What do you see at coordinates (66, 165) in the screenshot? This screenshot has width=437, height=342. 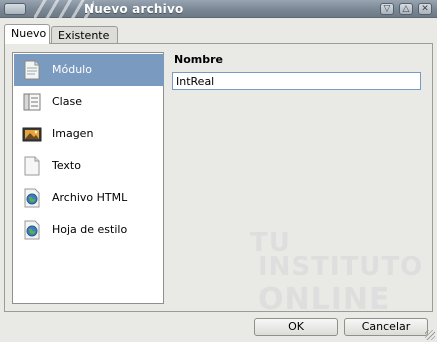 I see `list-item-label: Texto` at bounding box center [66, 165].